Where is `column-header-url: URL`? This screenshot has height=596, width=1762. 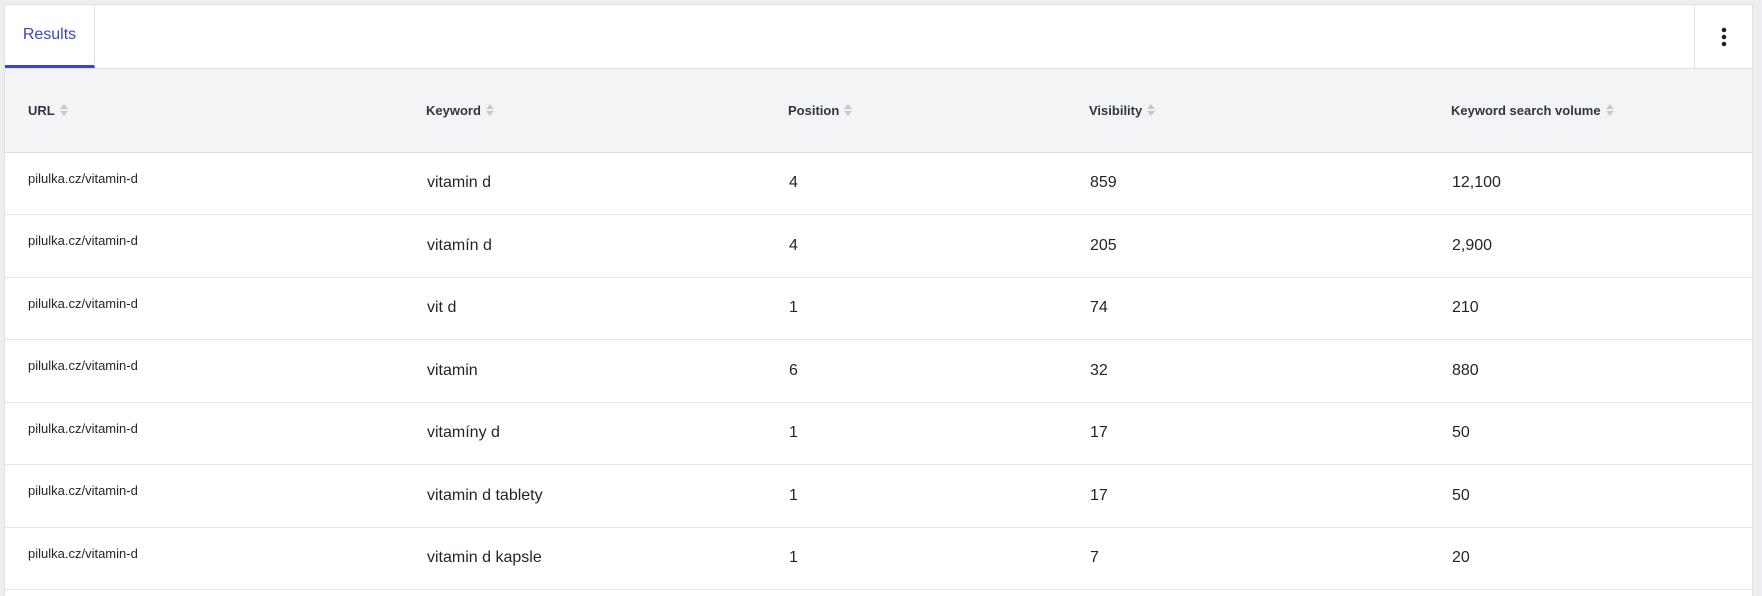 column-header-url: URL is located at coordinates (215, 111).